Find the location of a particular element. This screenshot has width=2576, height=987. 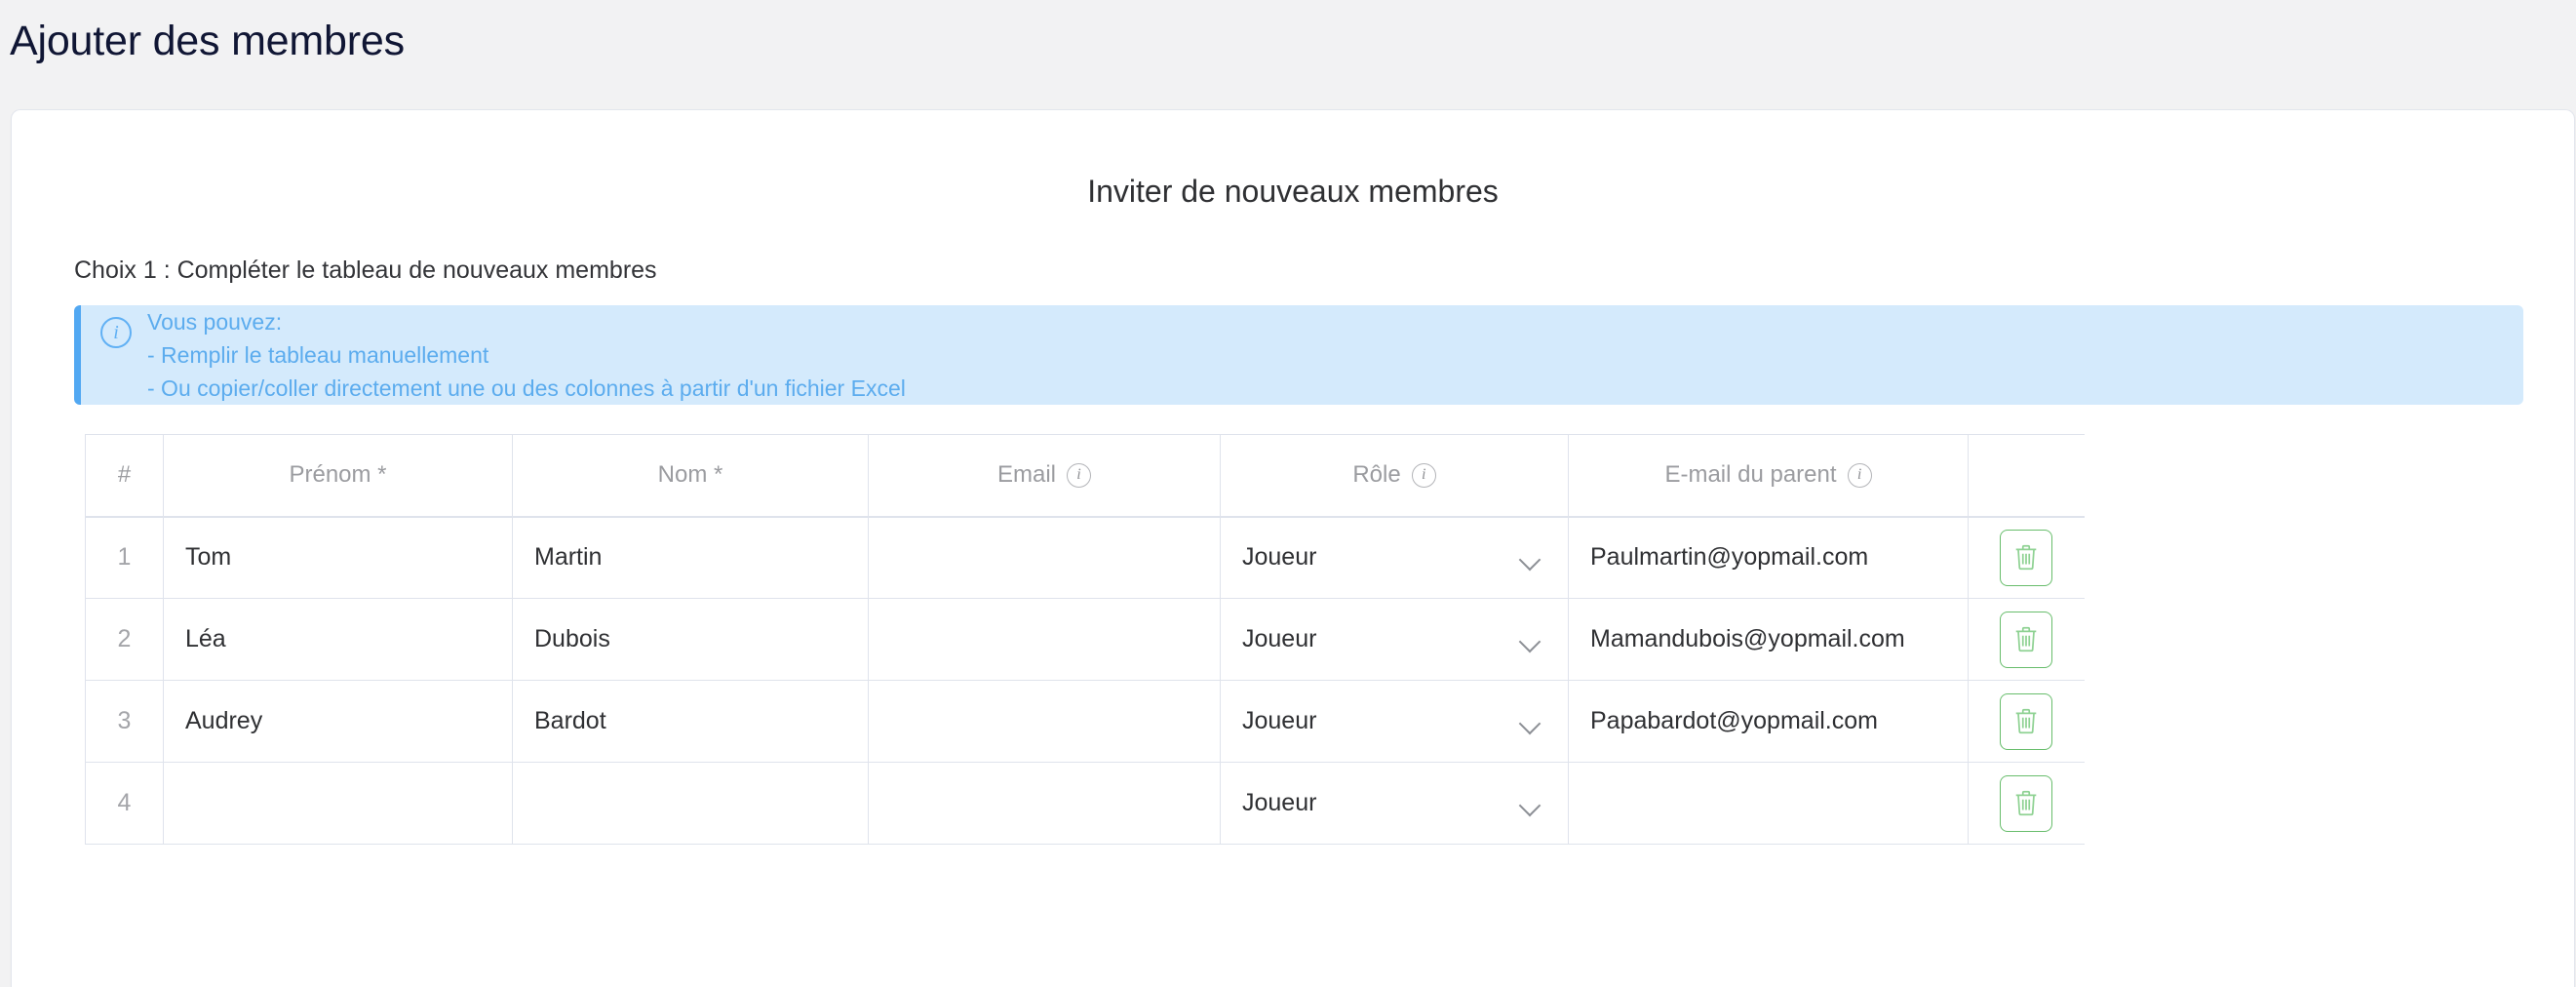

column-header-parent-email: E-mail du parent i is located at coordinates (1768, 476).